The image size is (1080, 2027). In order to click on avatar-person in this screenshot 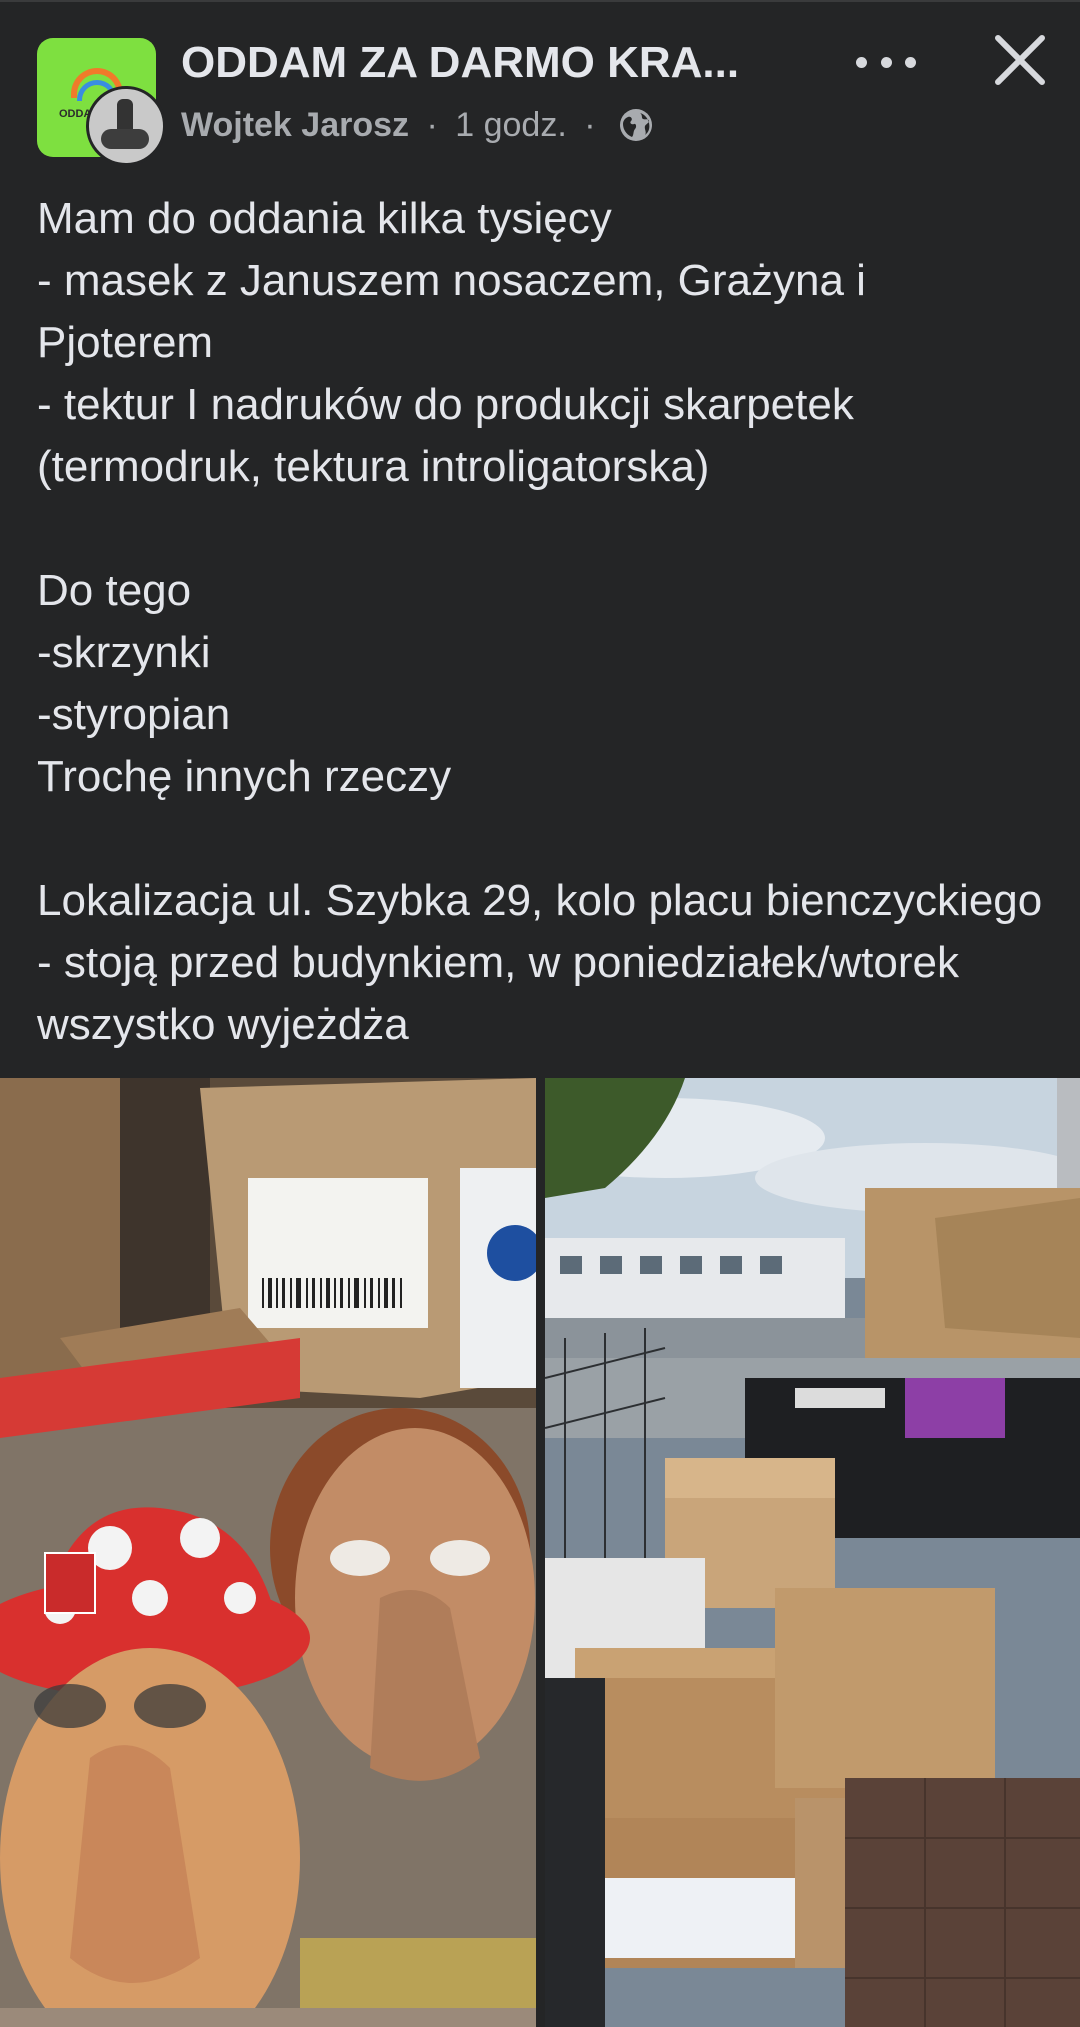, I will do `click(125, 116)`.